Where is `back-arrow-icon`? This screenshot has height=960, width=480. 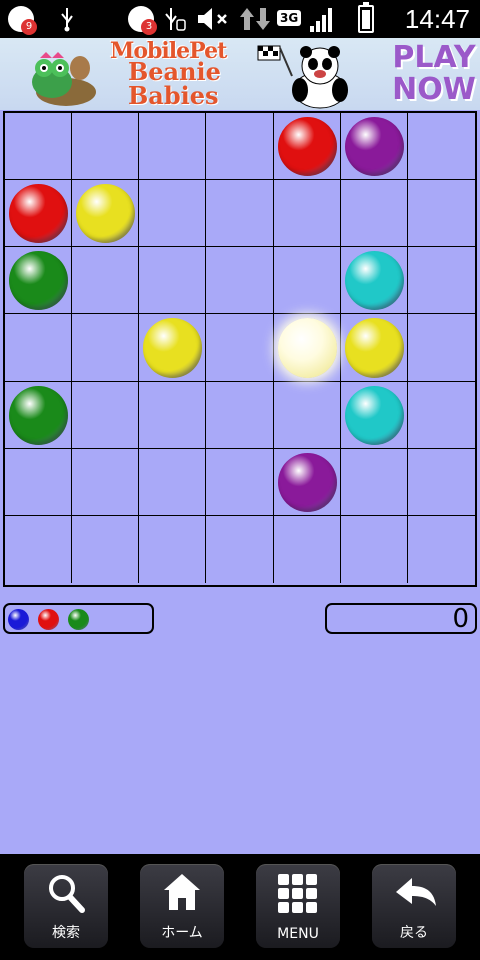
back-arrow-icon is located at coordinates (416, 892).